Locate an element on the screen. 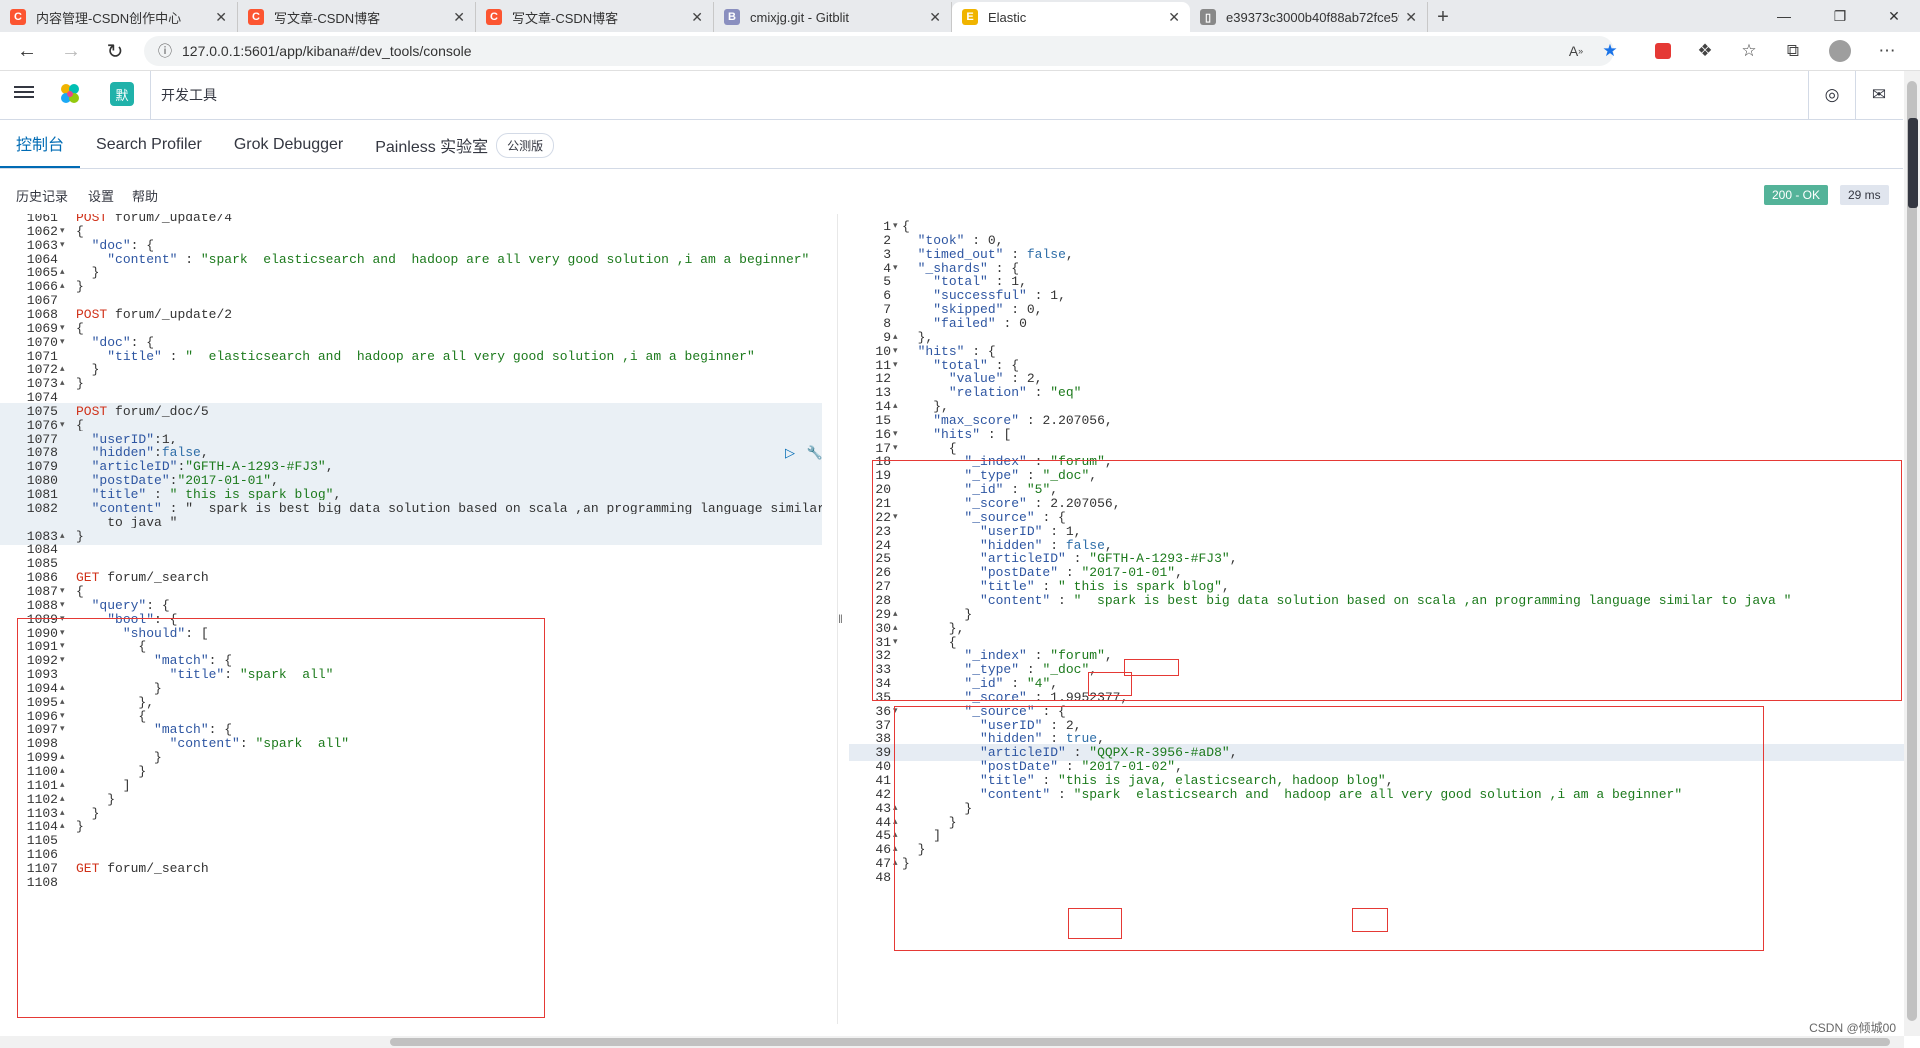  side-edge-tab is located at coordinates (1913, 163).